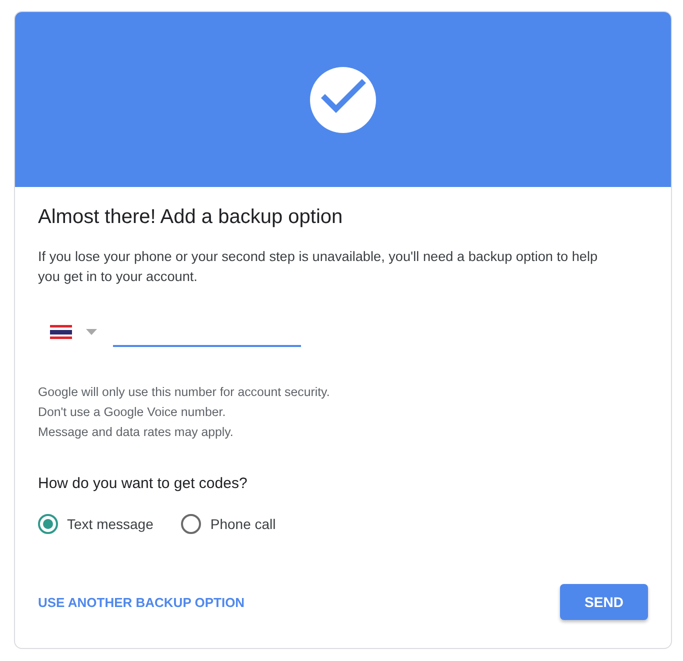 The image size is (683, 661). What do you see at coordinates (143, 484) in the screenshot?
I see `question-text: How do you want to get codes?` at bounding box center [143, 484].